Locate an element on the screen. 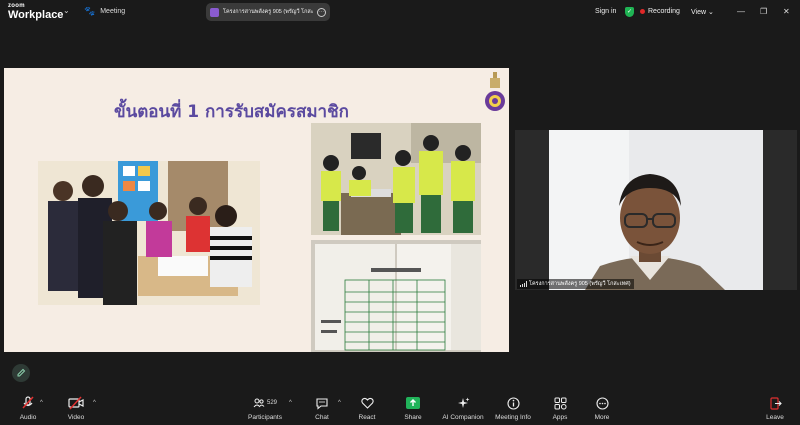 The image size is (800, 425). view-button: View ⌄ is located at coordinates (702, 12).